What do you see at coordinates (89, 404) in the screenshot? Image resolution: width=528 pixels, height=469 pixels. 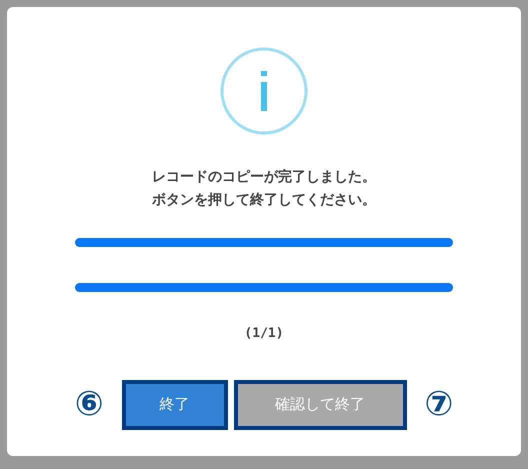 I see `callout-number: ⑥` at bounding box center [89, 404].